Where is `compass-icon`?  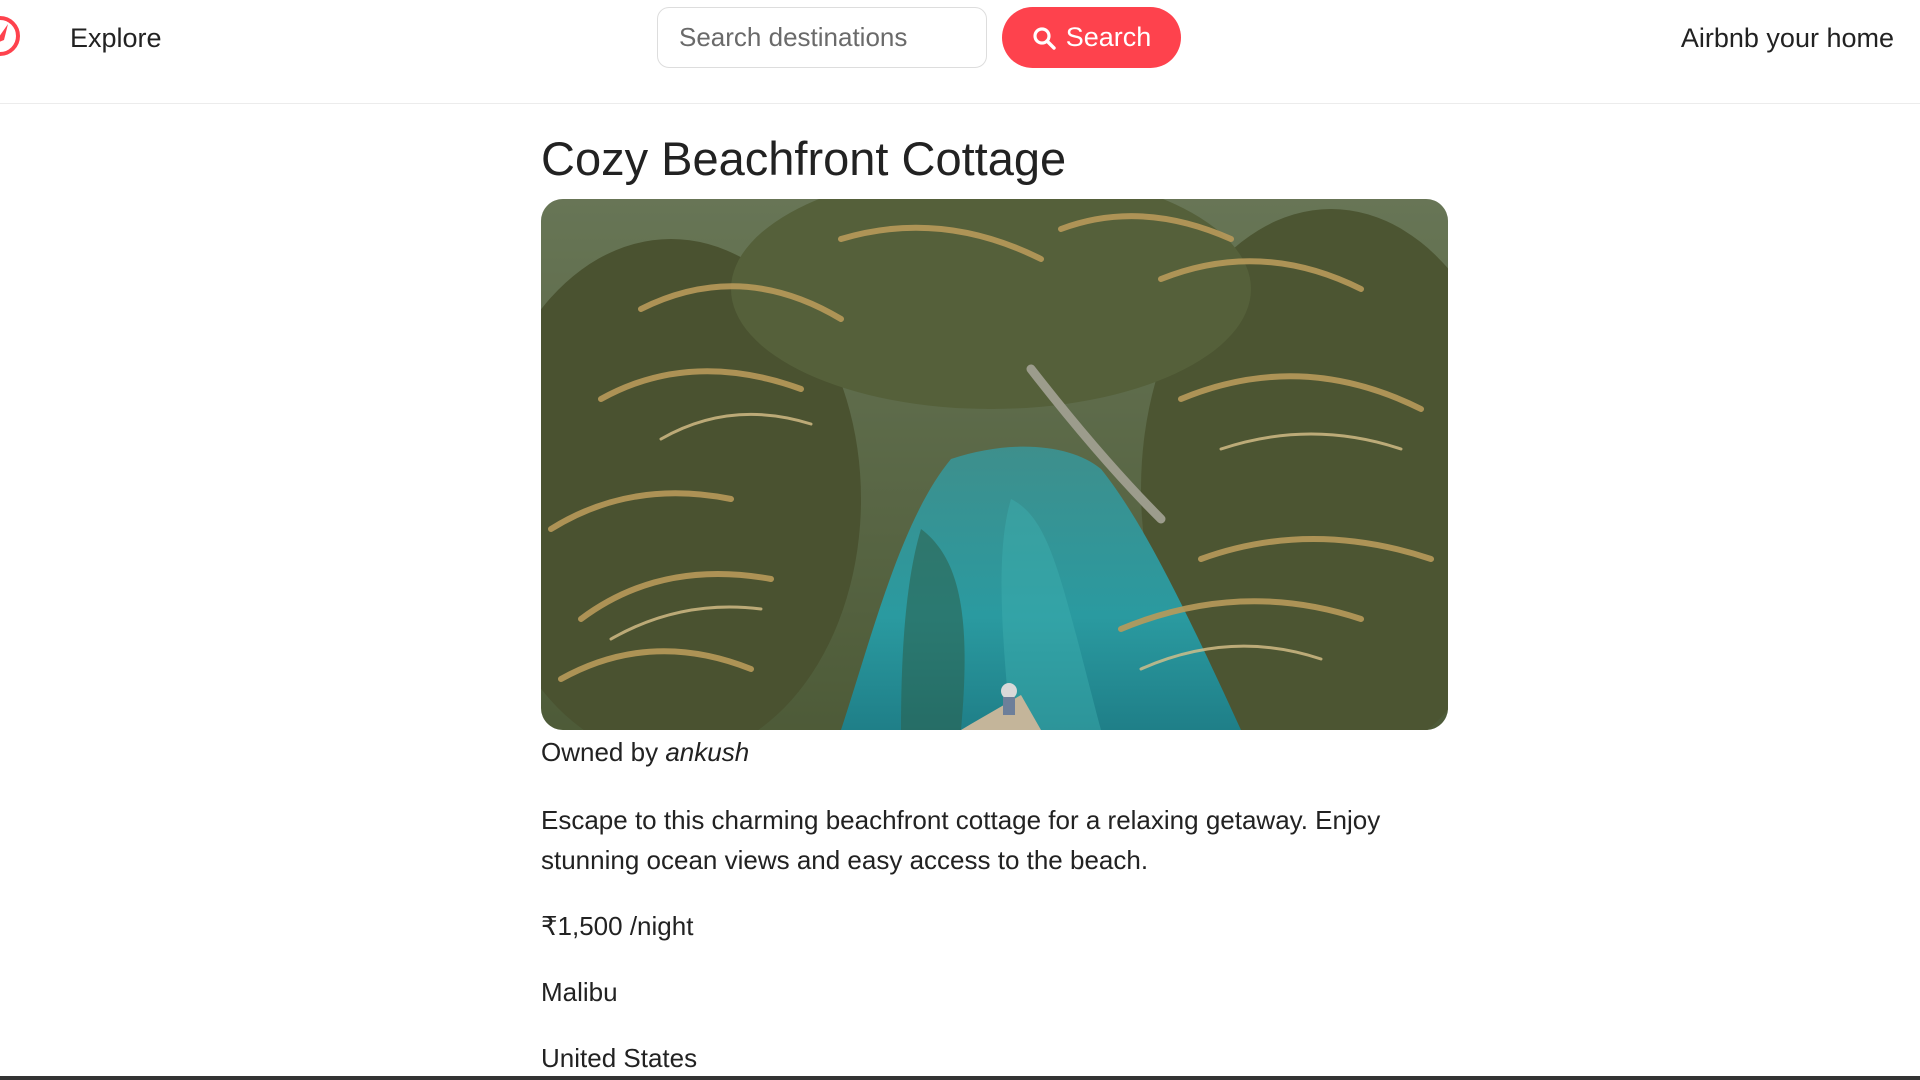
compass-icon is located at coordinates (11, 37).